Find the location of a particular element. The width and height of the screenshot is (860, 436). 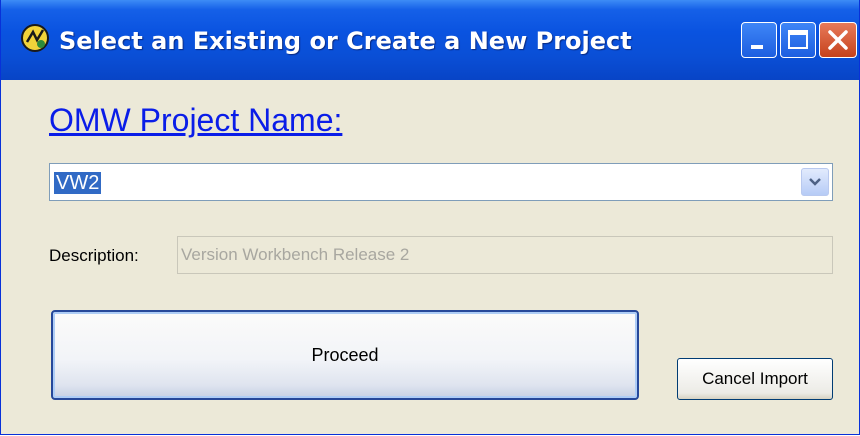

project-name-value: VW2 is located at coordinates (78, 183).